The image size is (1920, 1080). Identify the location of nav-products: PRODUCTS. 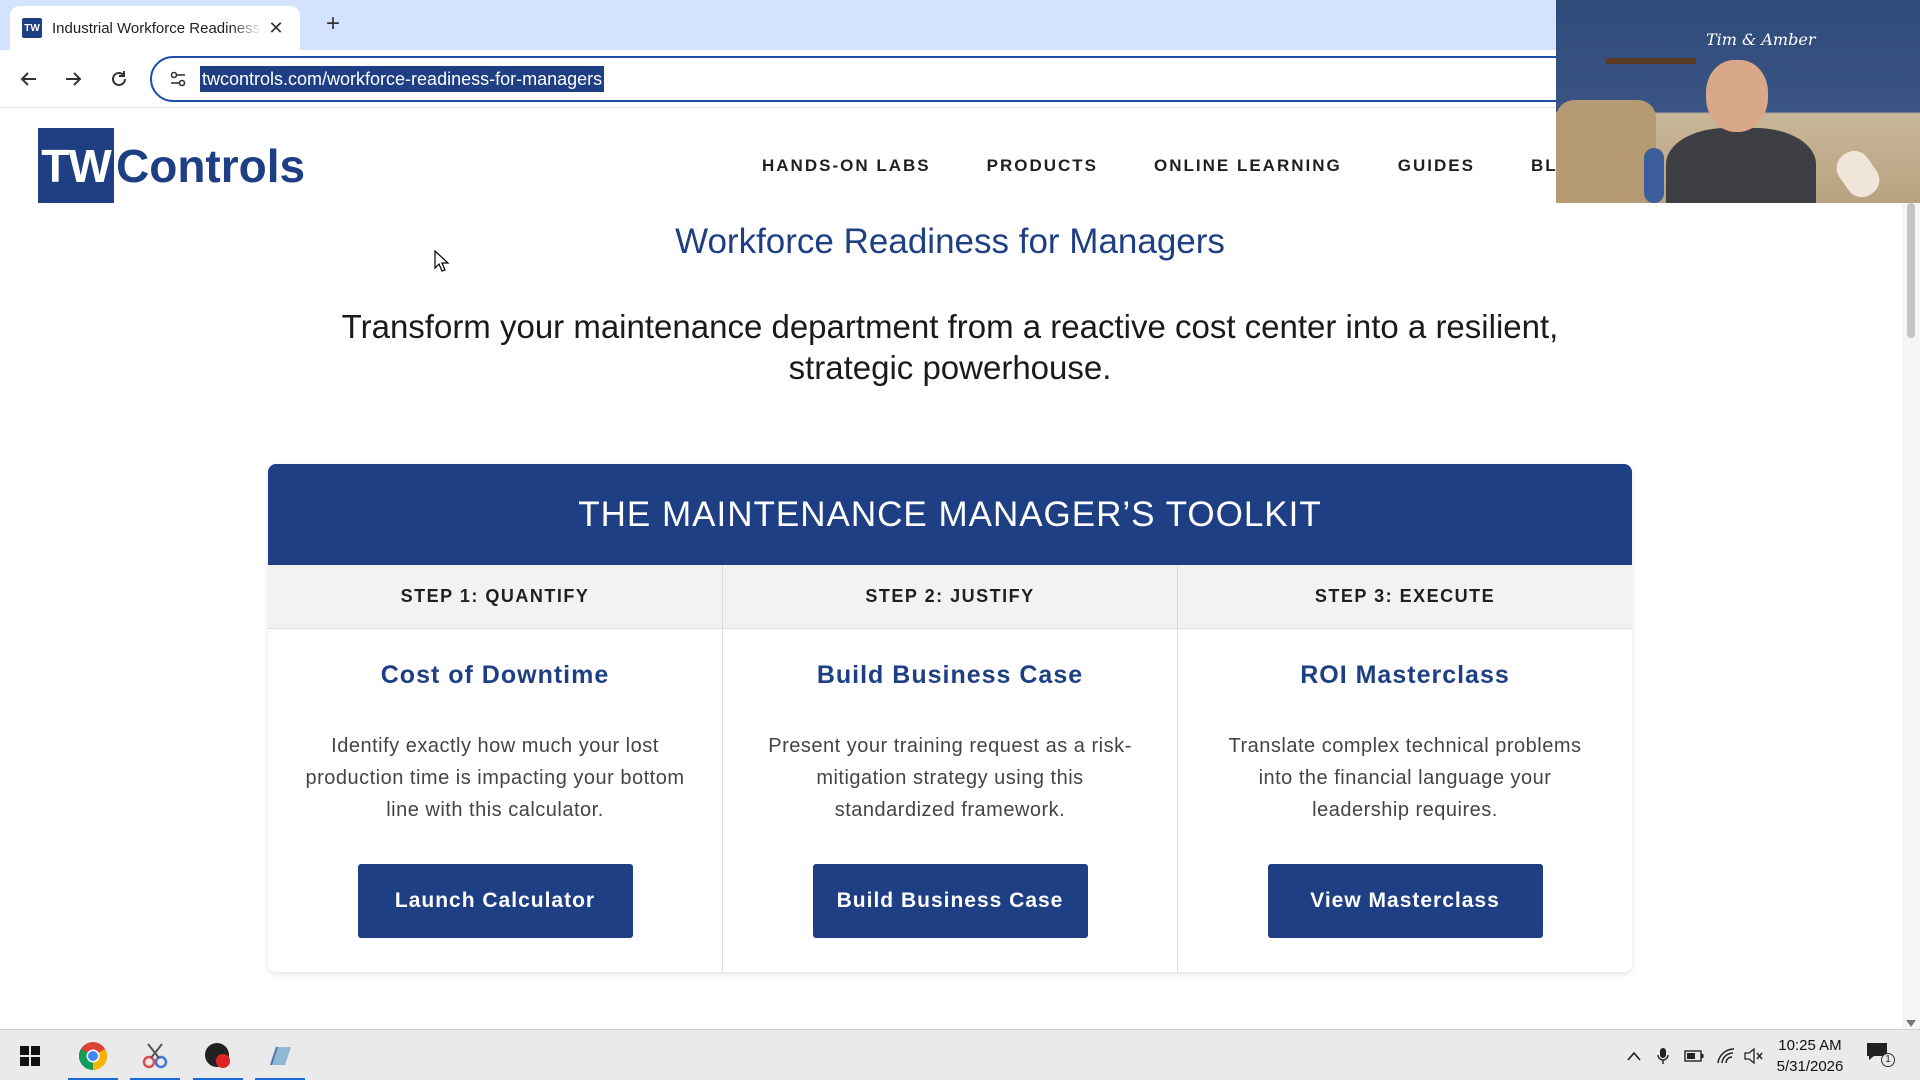
(1042, 167).